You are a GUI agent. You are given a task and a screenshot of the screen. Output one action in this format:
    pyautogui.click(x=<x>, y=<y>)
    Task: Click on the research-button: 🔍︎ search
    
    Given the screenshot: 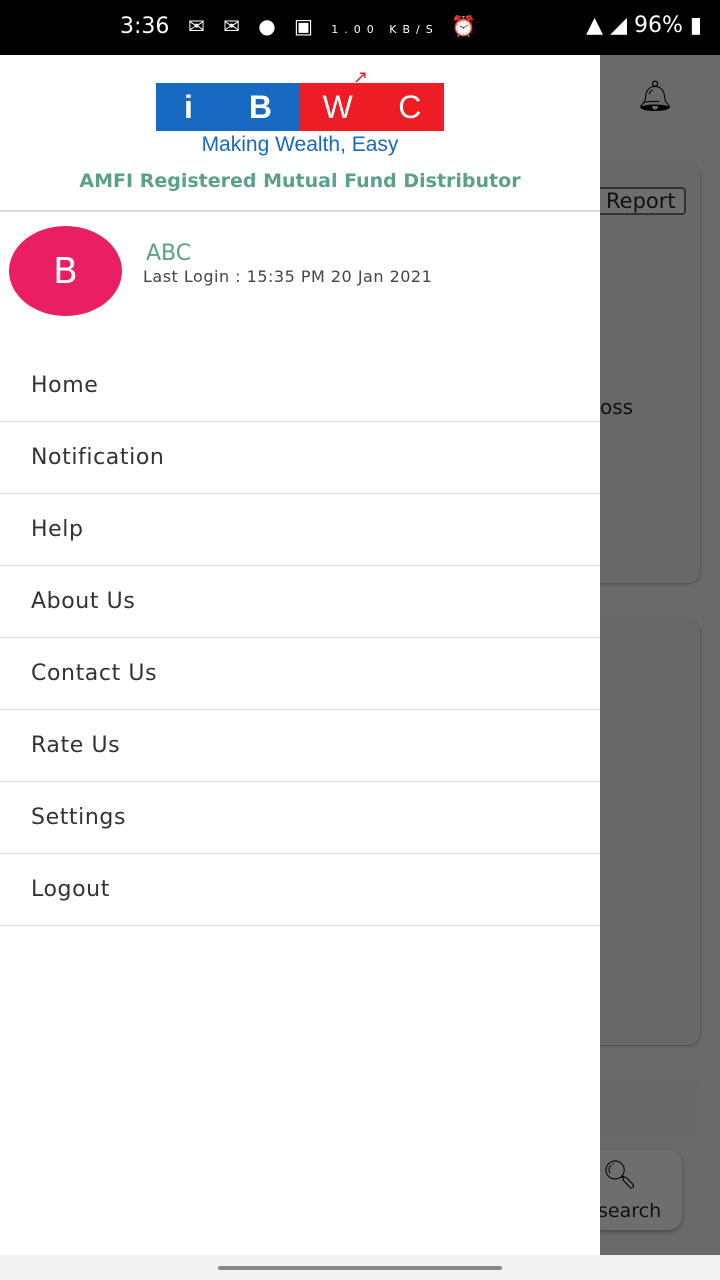 What is the action you would take?
    pyautogui.click(x=636, y=1190)
    